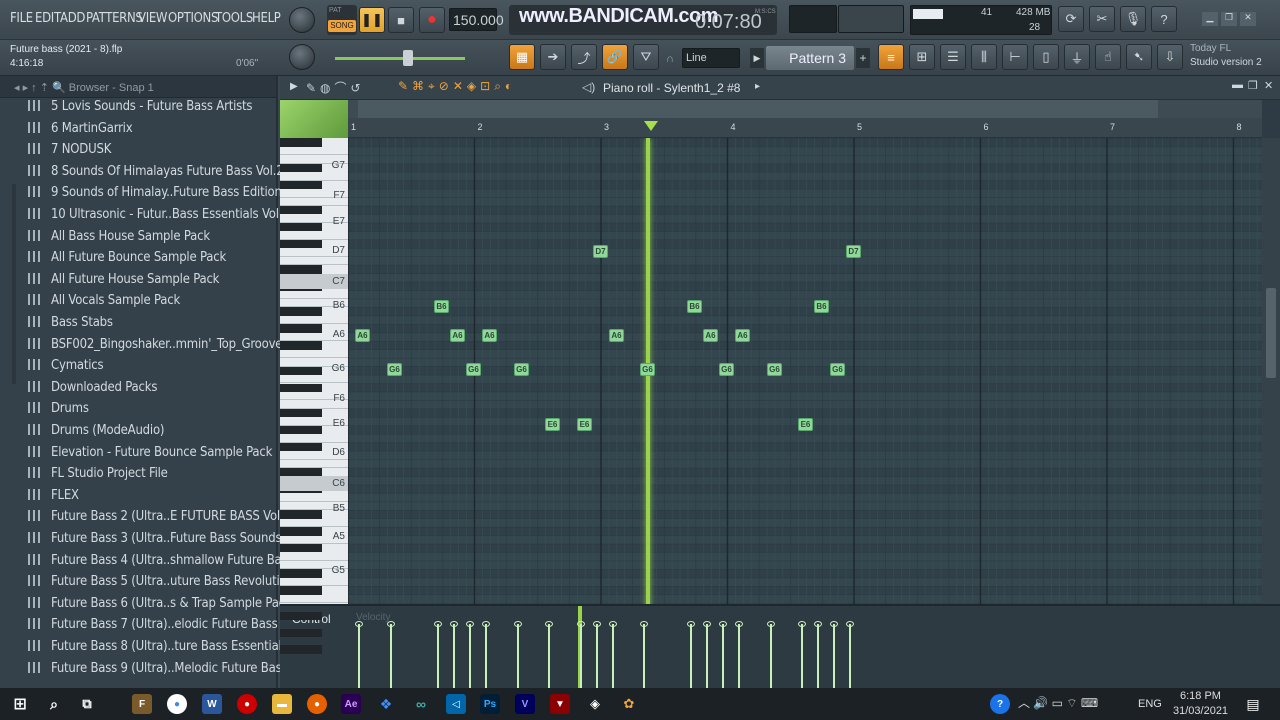 The image size is (1280, 720). Describe the element at coordinates (1077, 57) in the screenshot. I see `plugin-button: ⏚` at that location.